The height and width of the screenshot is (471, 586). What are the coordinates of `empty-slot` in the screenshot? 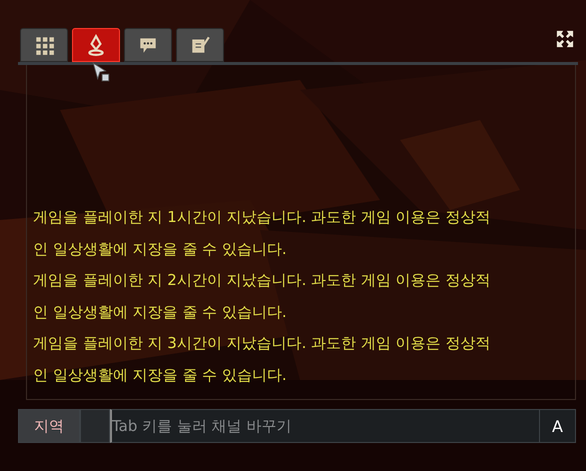 It's located at (95, 426).